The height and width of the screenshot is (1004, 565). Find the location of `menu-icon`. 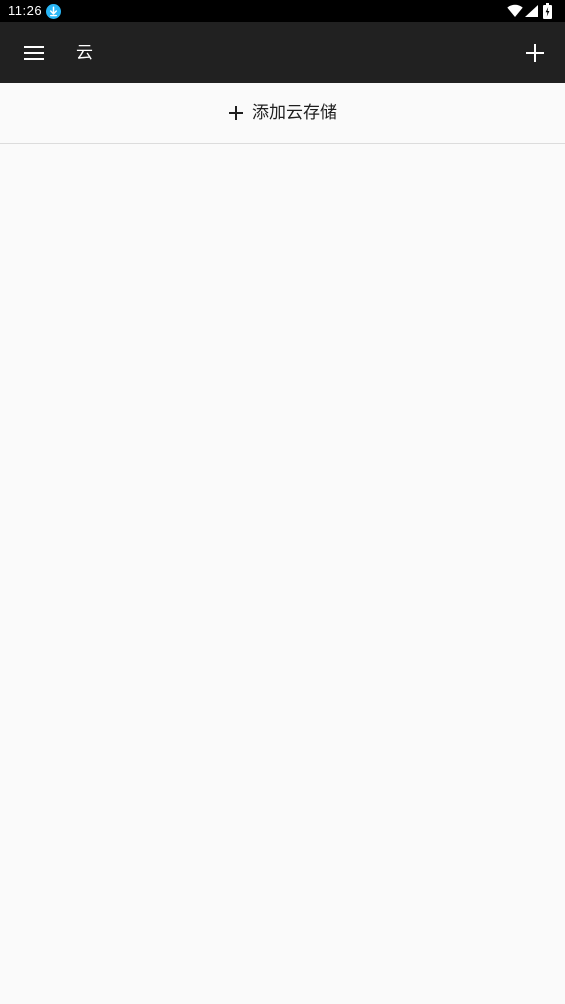

menu-icon is located at coordinates (34, 53).